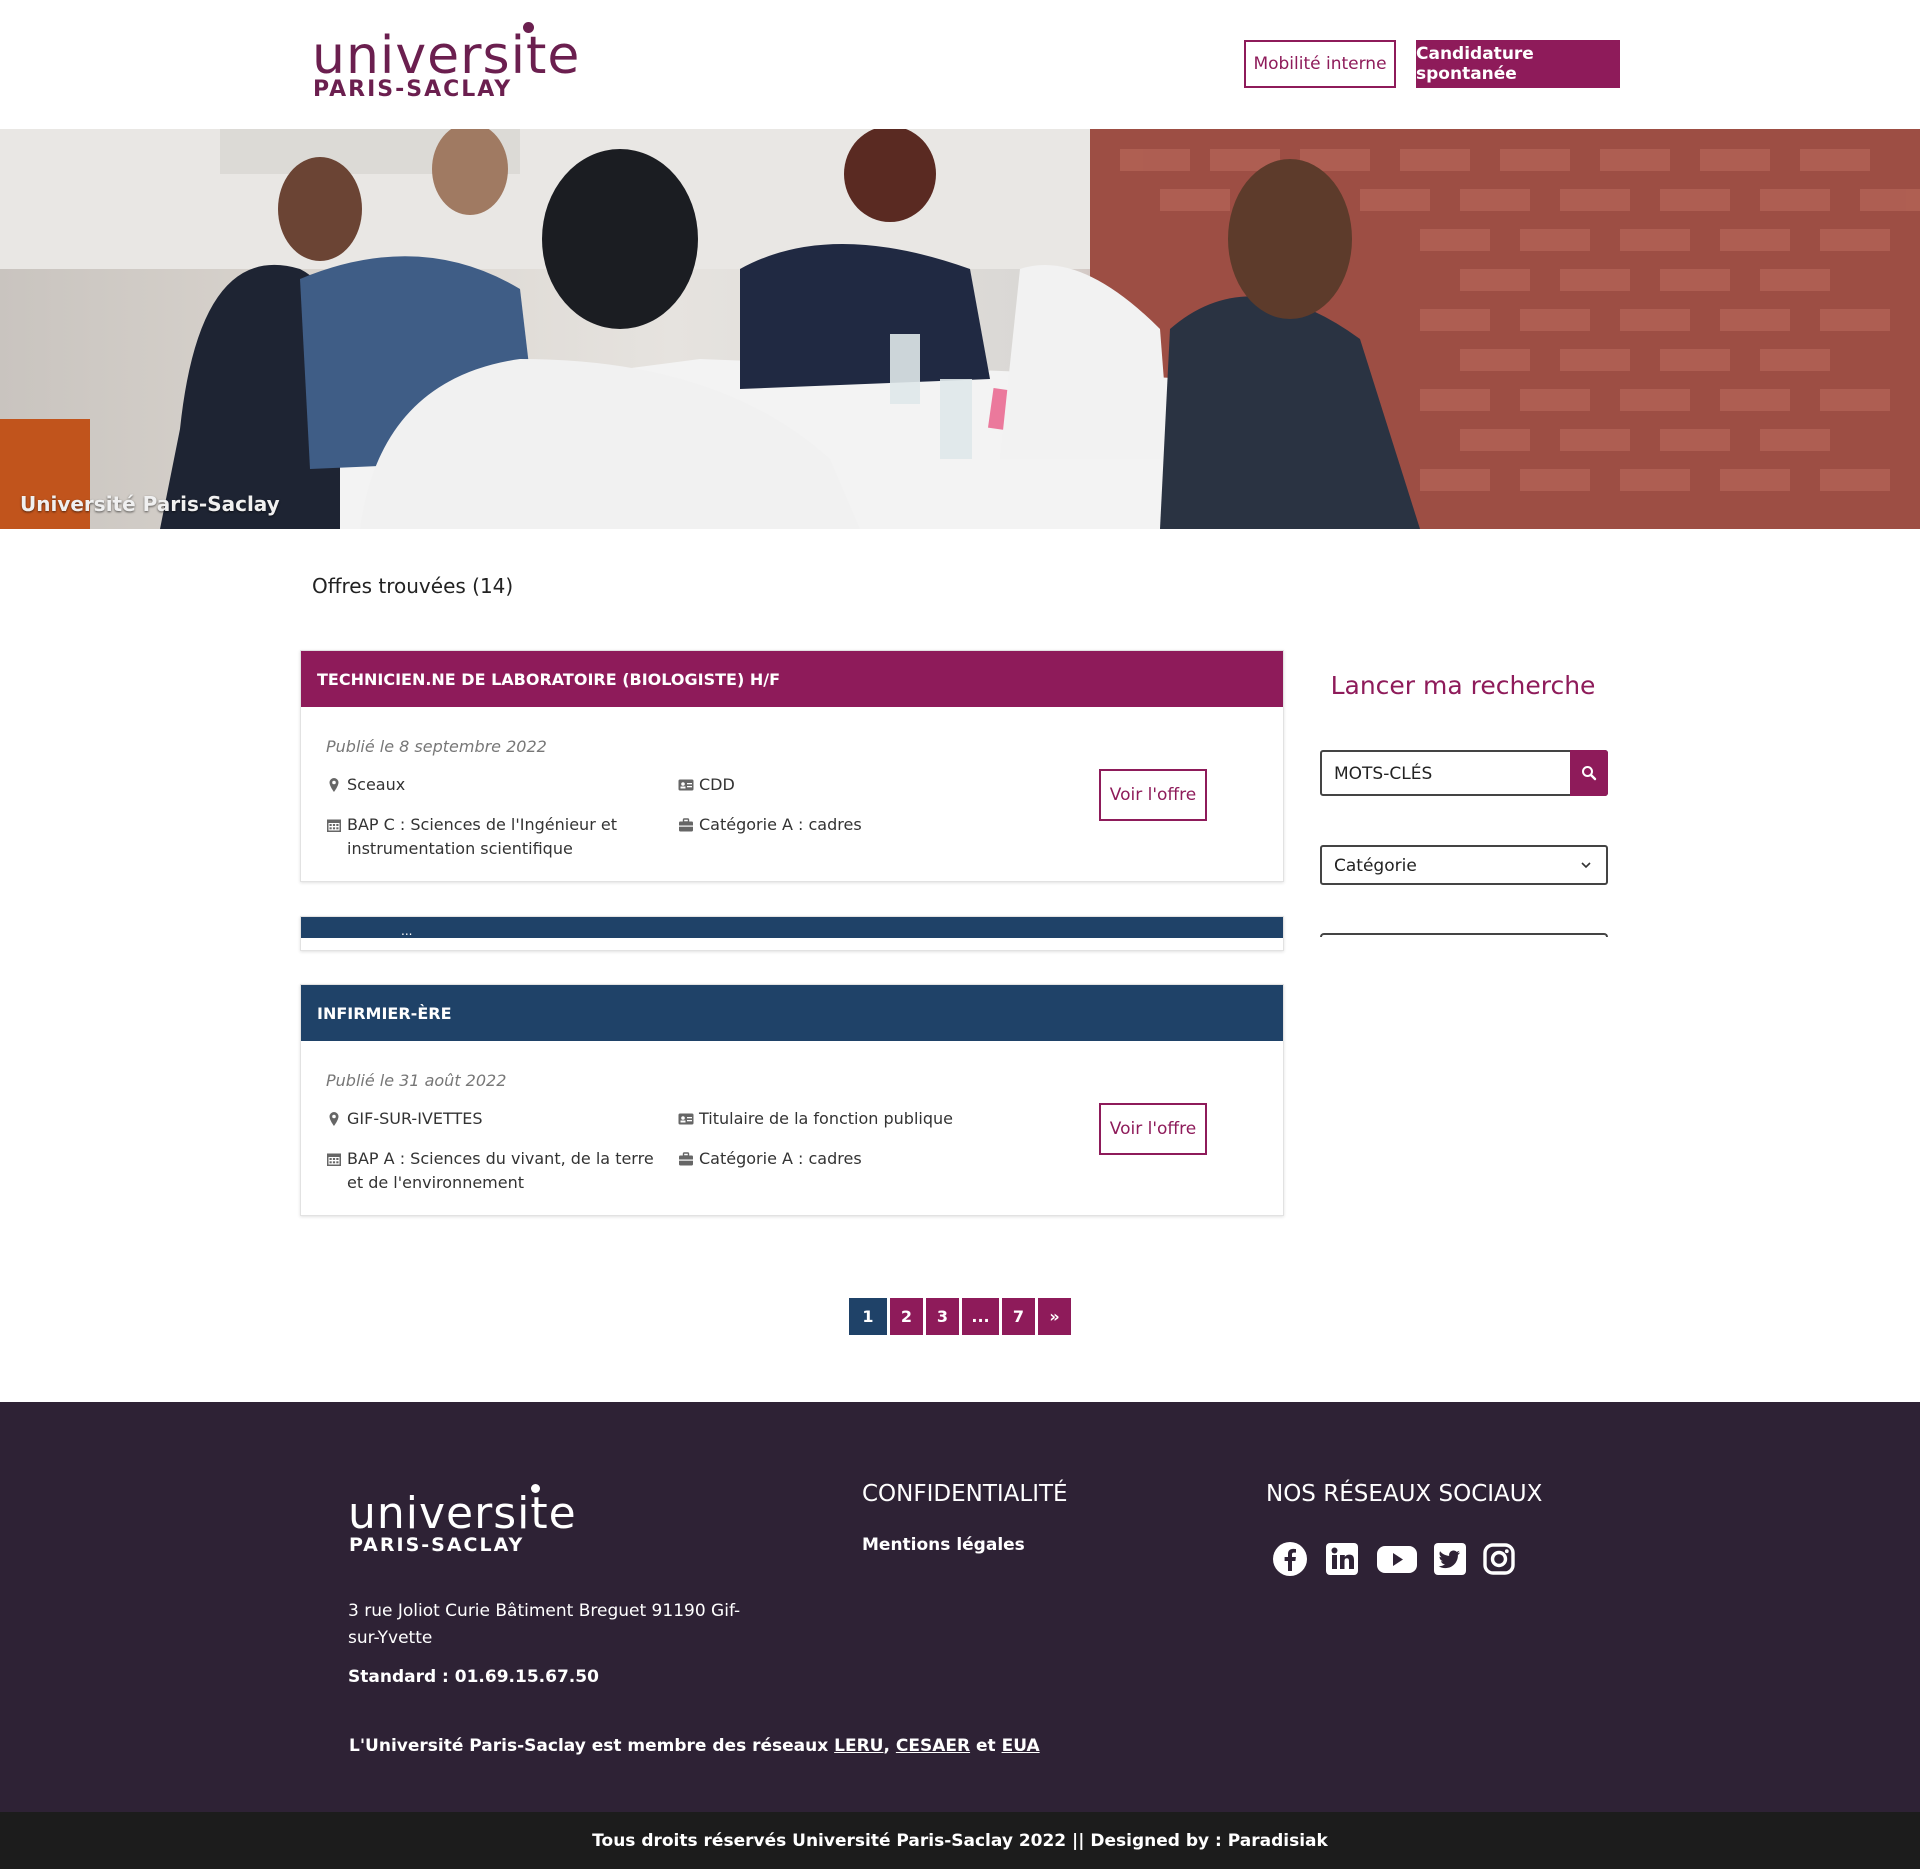  Describe the element at coordinates (943, 1545) in the screenshot. I see `mentions-legales-link: Mentions légales` at that location.